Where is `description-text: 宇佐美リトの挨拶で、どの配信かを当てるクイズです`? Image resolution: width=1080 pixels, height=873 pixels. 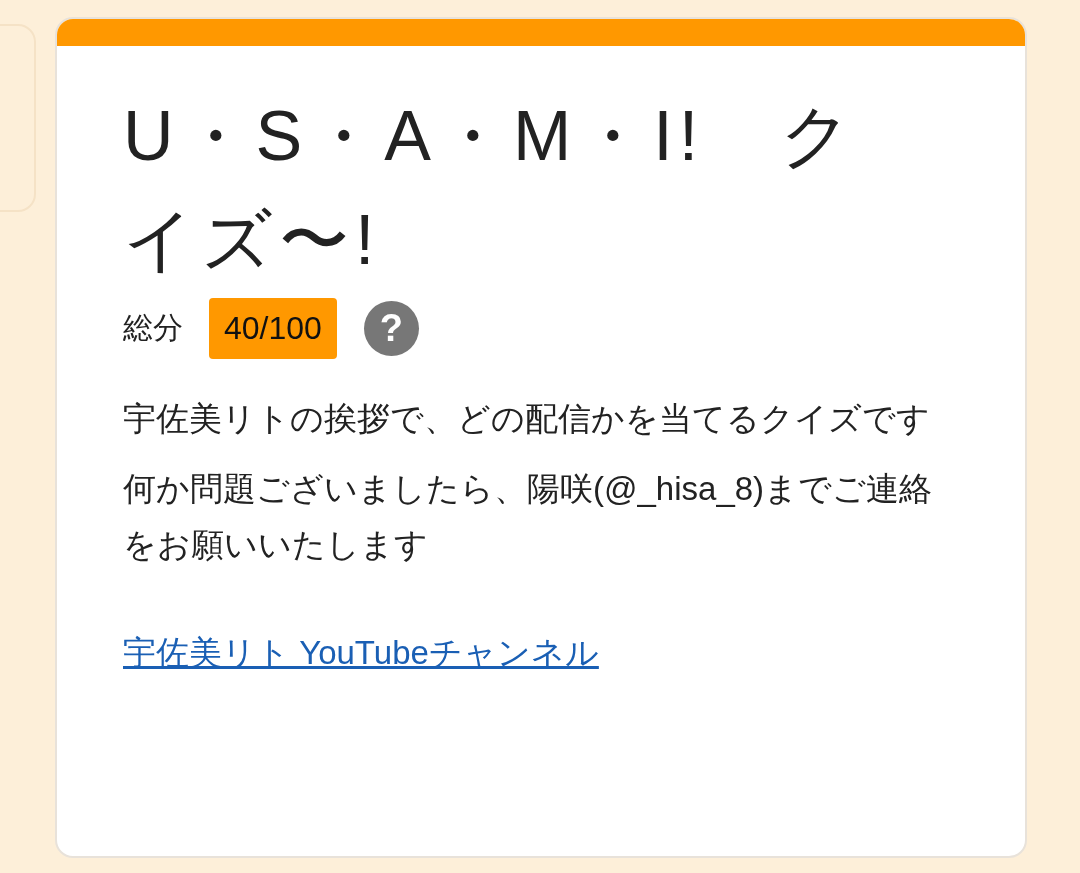 description-text: 宇佐美リトの挨拶で、どの配信かを当てるクイズです is located at coordinates (527, 419).